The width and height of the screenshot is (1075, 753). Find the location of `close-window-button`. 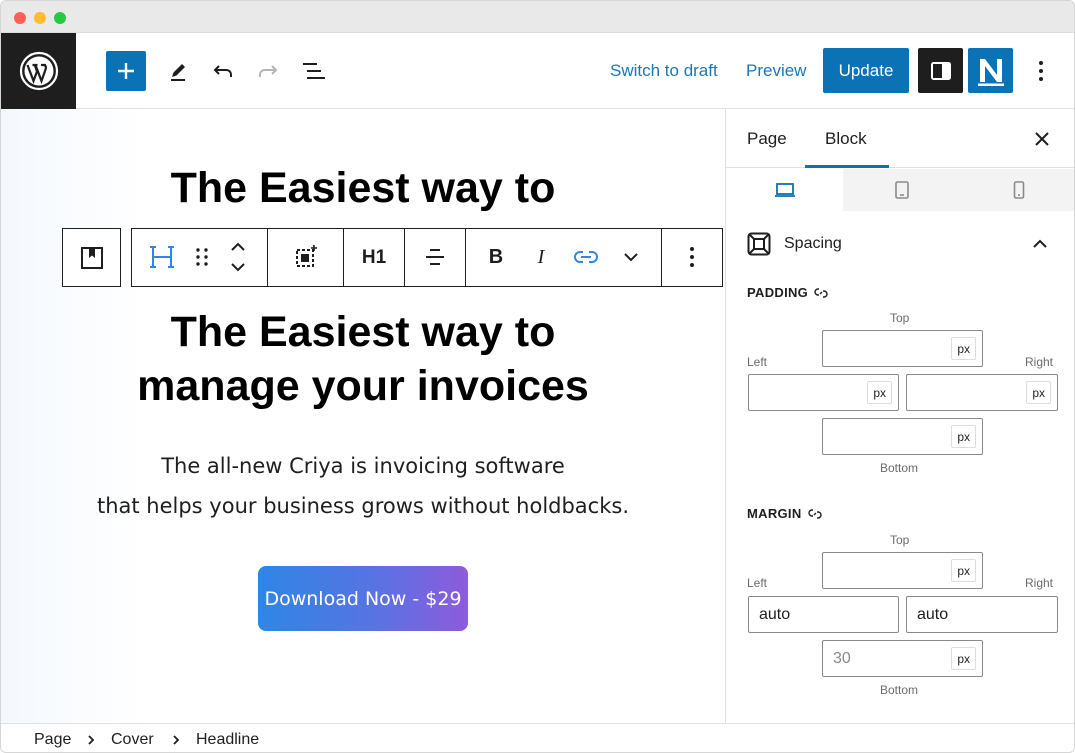

close-window-button is located at coordinates (20, 18).